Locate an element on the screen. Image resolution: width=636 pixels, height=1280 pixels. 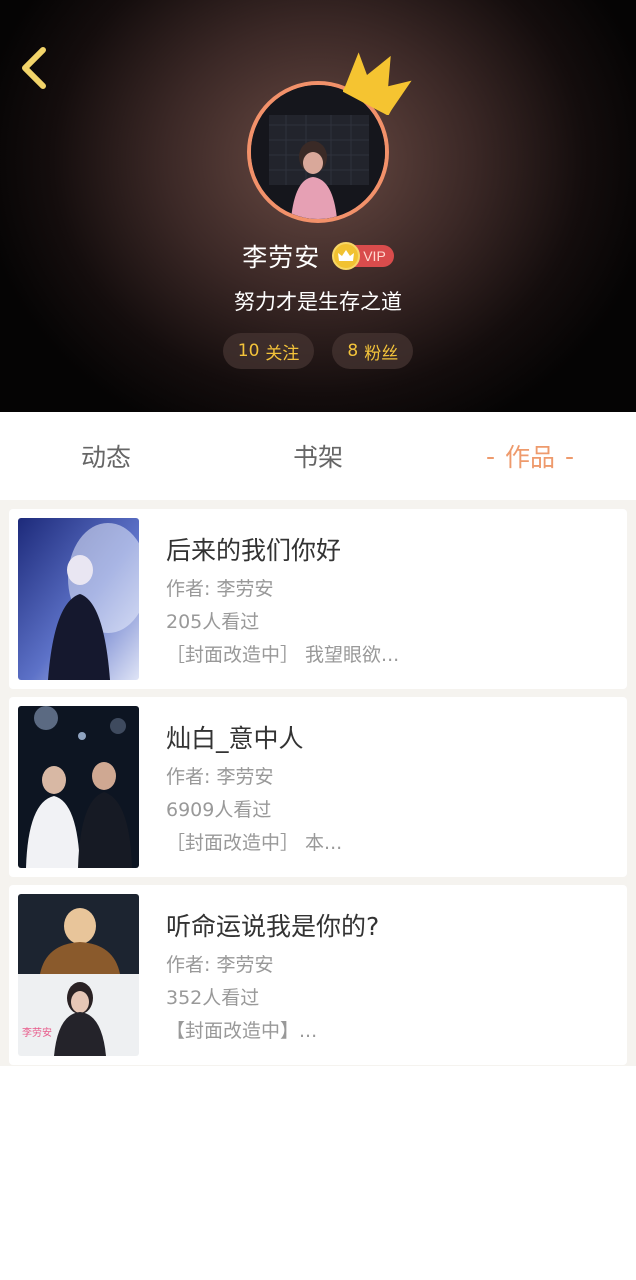
vip-badge: VIP is located at coordinates (363, 256).